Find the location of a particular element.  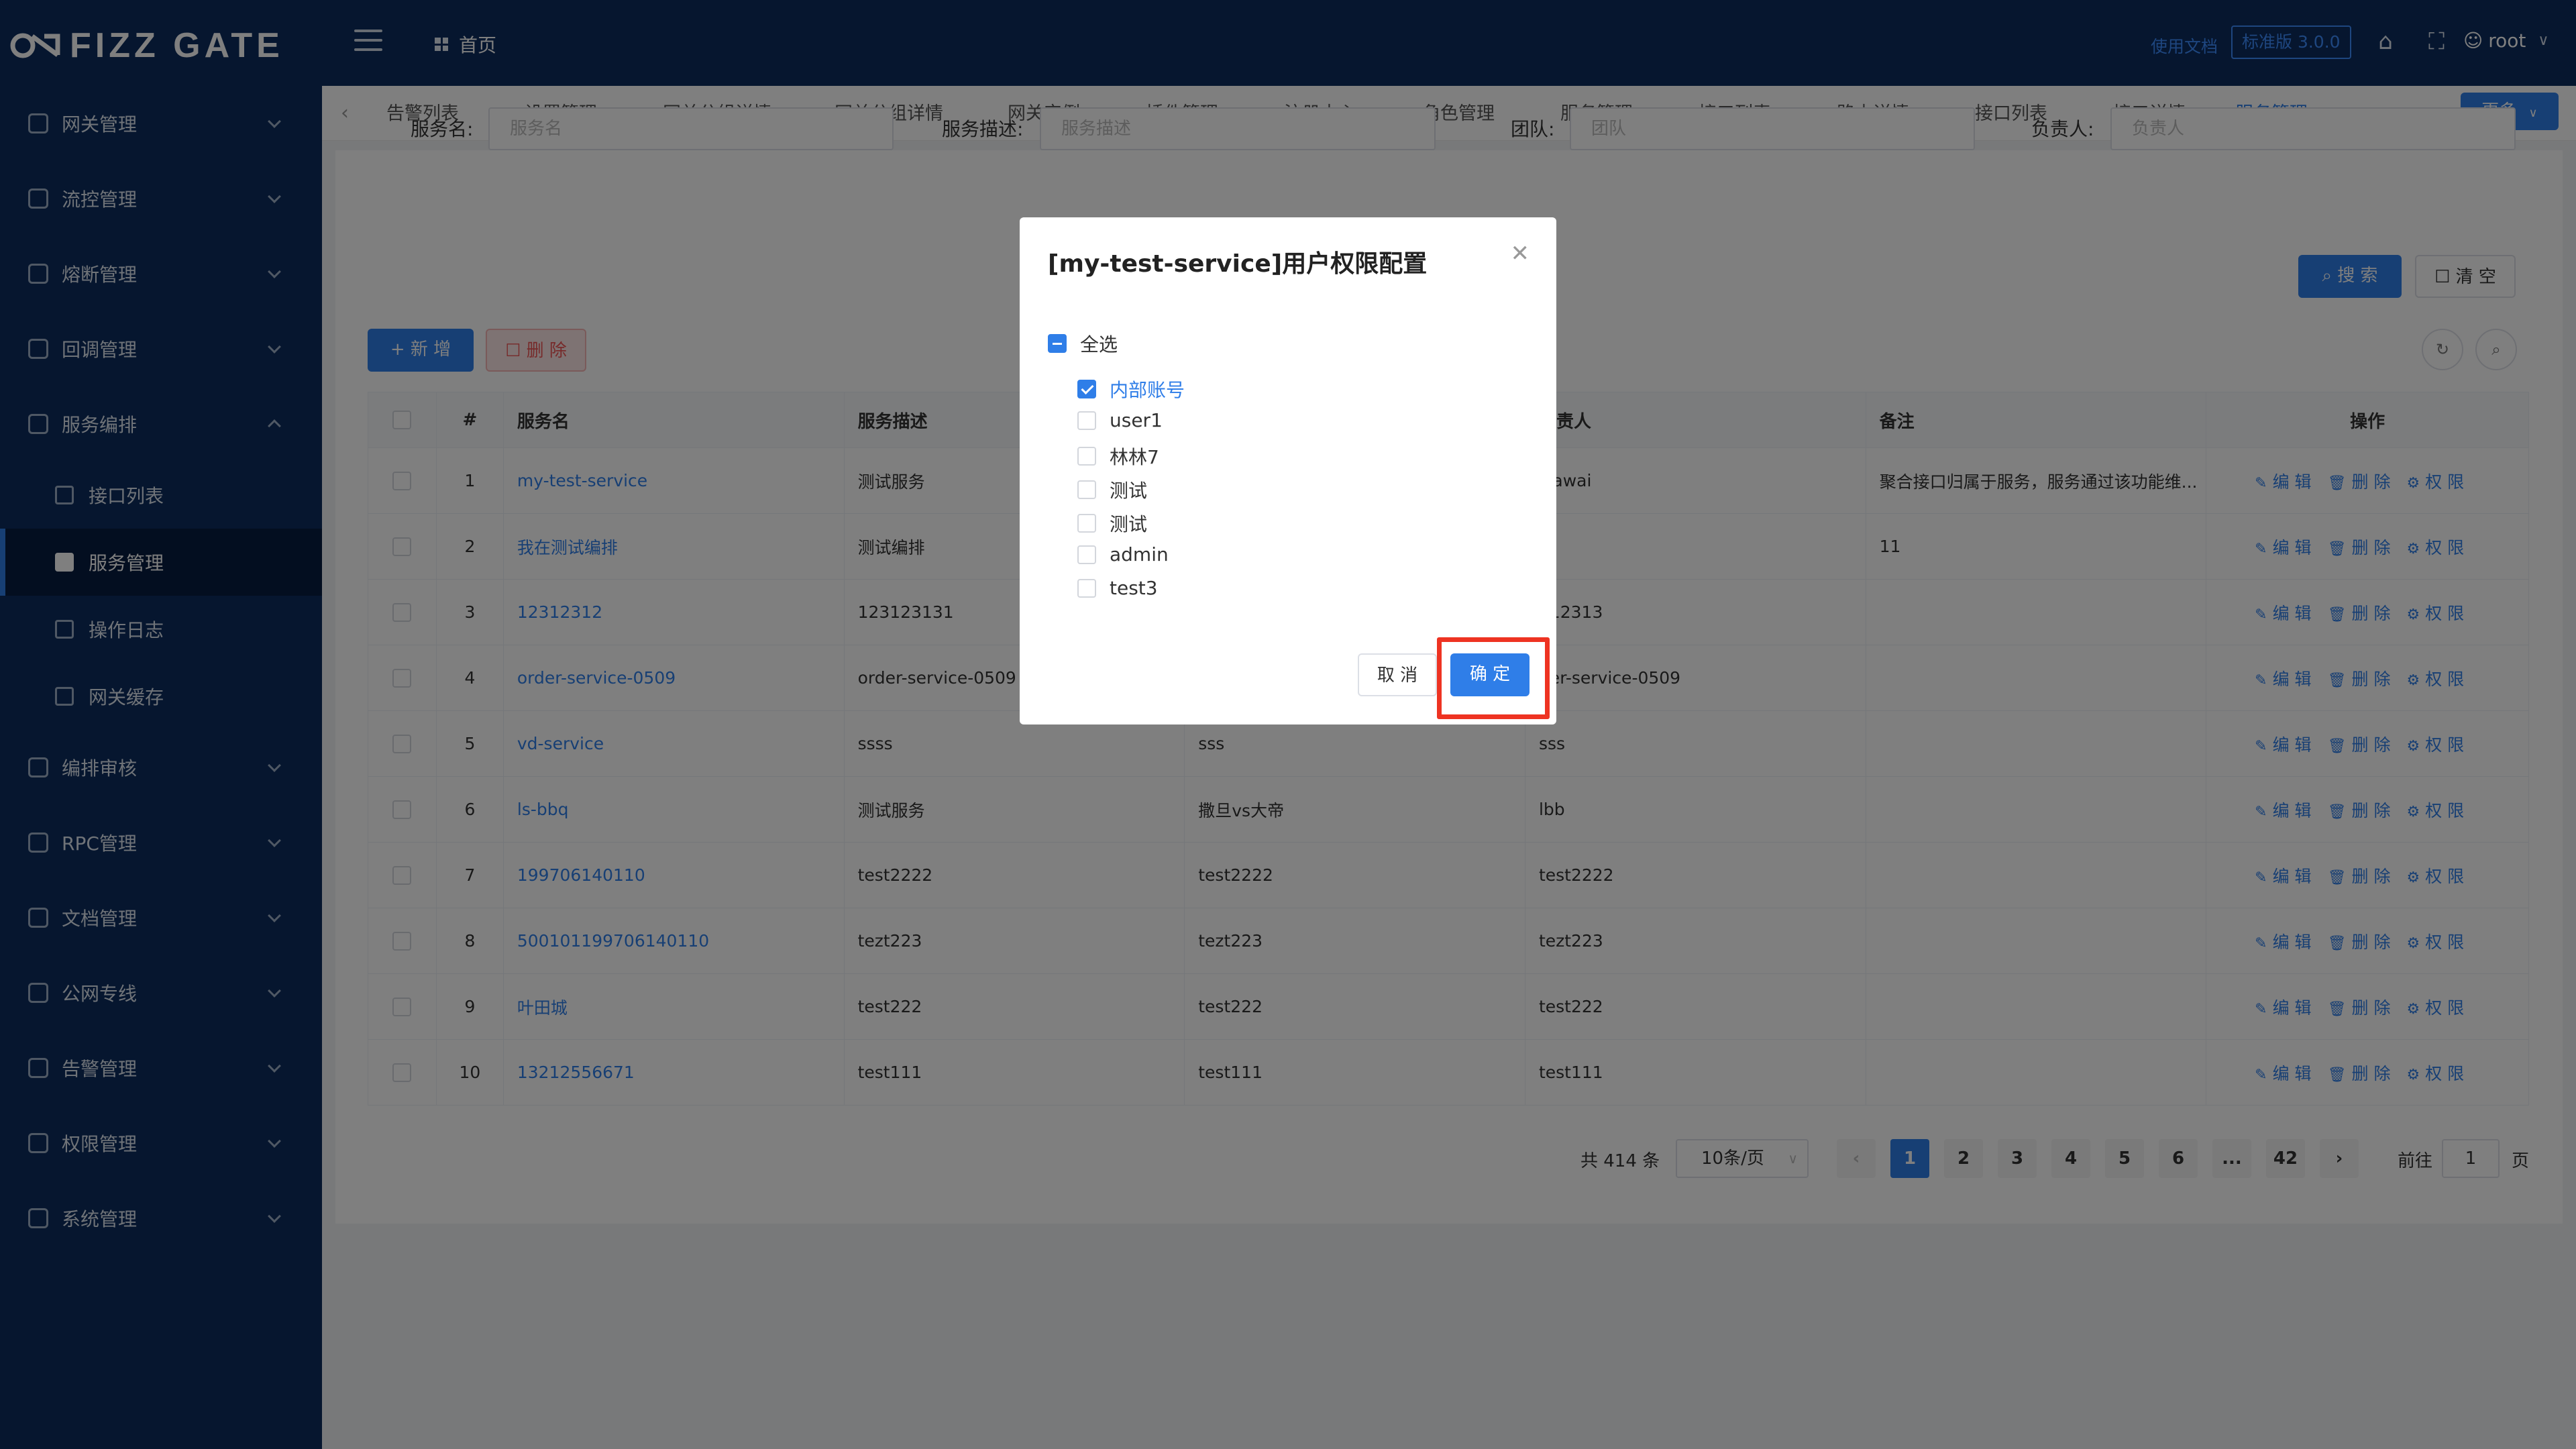

select-all-option: 全选 is located at coordinates (1083, 343).